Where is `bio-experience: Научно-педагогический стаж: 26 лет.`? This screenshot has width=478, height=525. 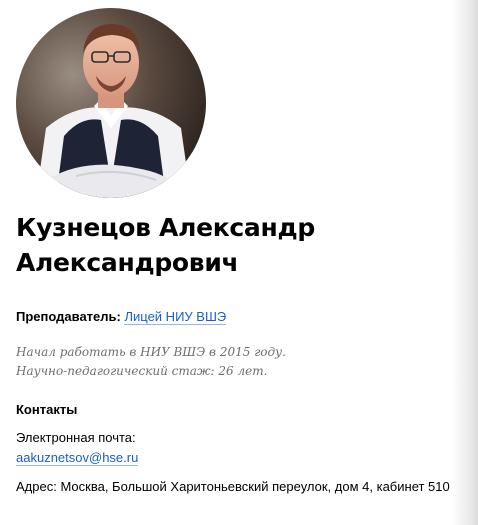
bio-experience: Научно-педагогический стаж: 26 лет. is located at coordinates (142, 371).